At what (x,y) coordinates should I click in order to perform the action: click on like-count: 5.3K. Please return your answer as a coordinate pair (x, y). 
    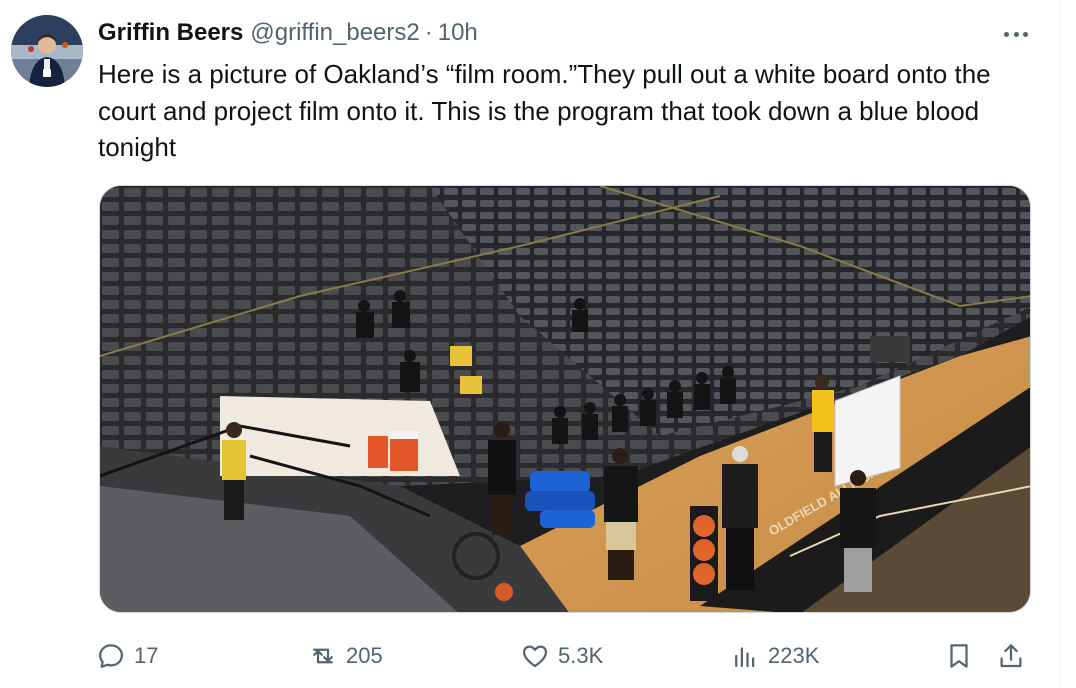
    Looking at the image, I should click on (581, 655).